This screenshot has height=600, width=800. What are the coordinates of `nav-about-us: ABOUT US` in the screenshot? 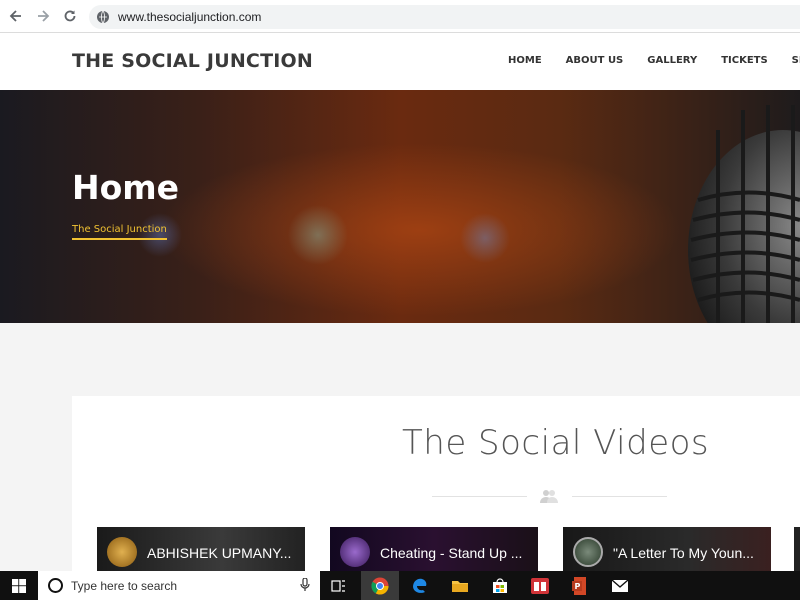 It's located at (595, 60).